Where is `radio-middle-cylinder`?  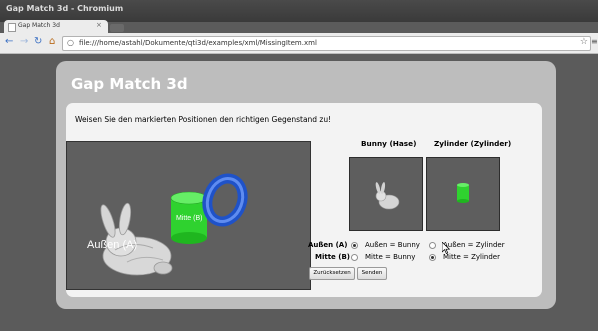
radio-middle-cylinder is located at coordinates (432, 257).